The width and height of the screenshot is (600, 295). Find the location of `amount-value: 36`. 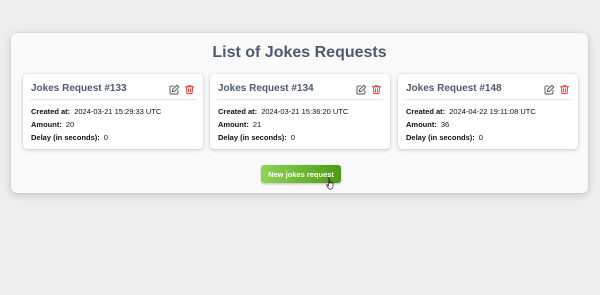

amount-value: 36 is located at coordinates (445, 124).